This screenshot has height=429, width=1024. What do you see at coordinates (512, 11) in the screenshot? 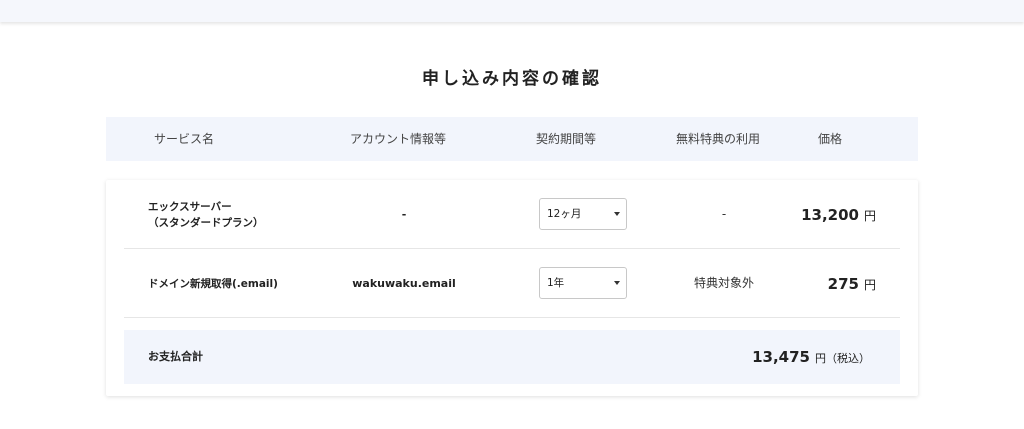
I see `top-bar` at bounding box center [512, 11].